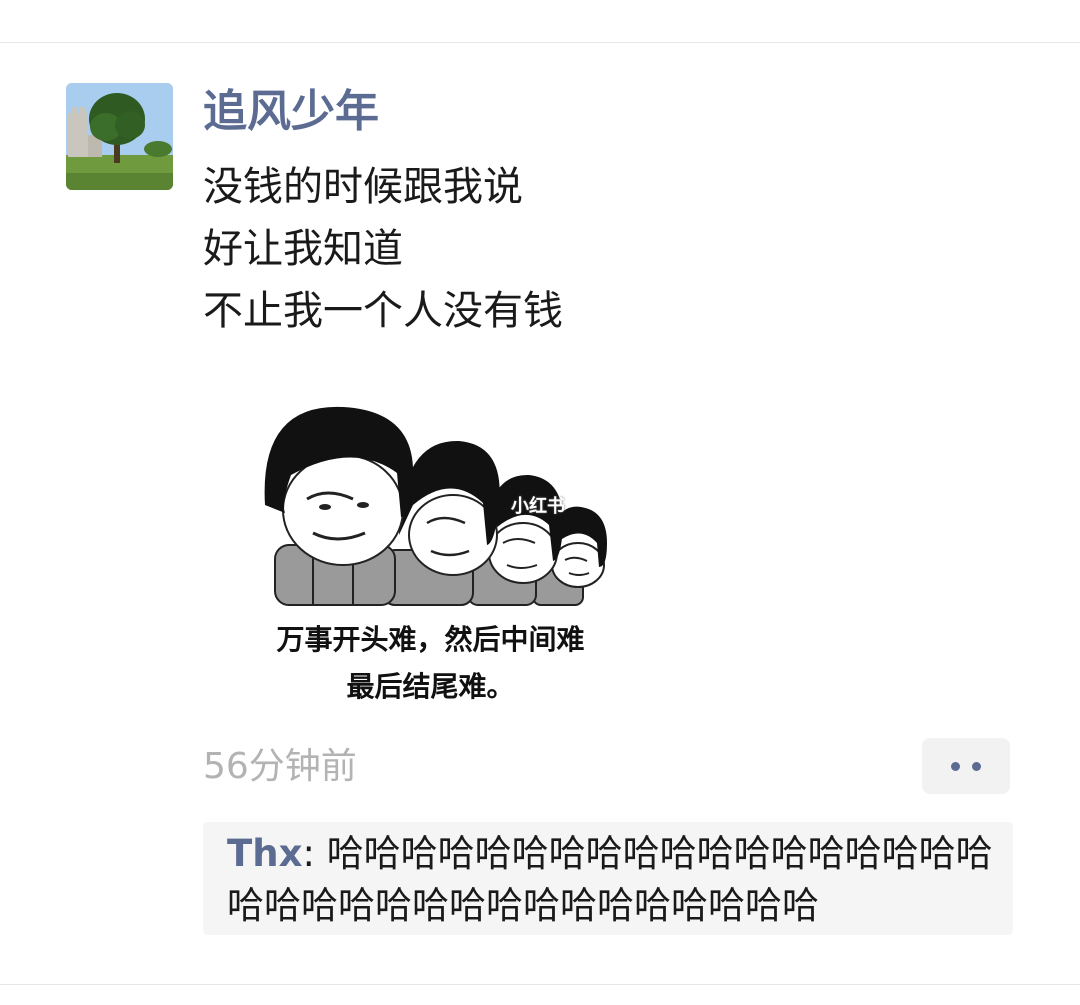  I want to click on meme-caption-line: 万事开头难，然后中间难, so click(430, 639).